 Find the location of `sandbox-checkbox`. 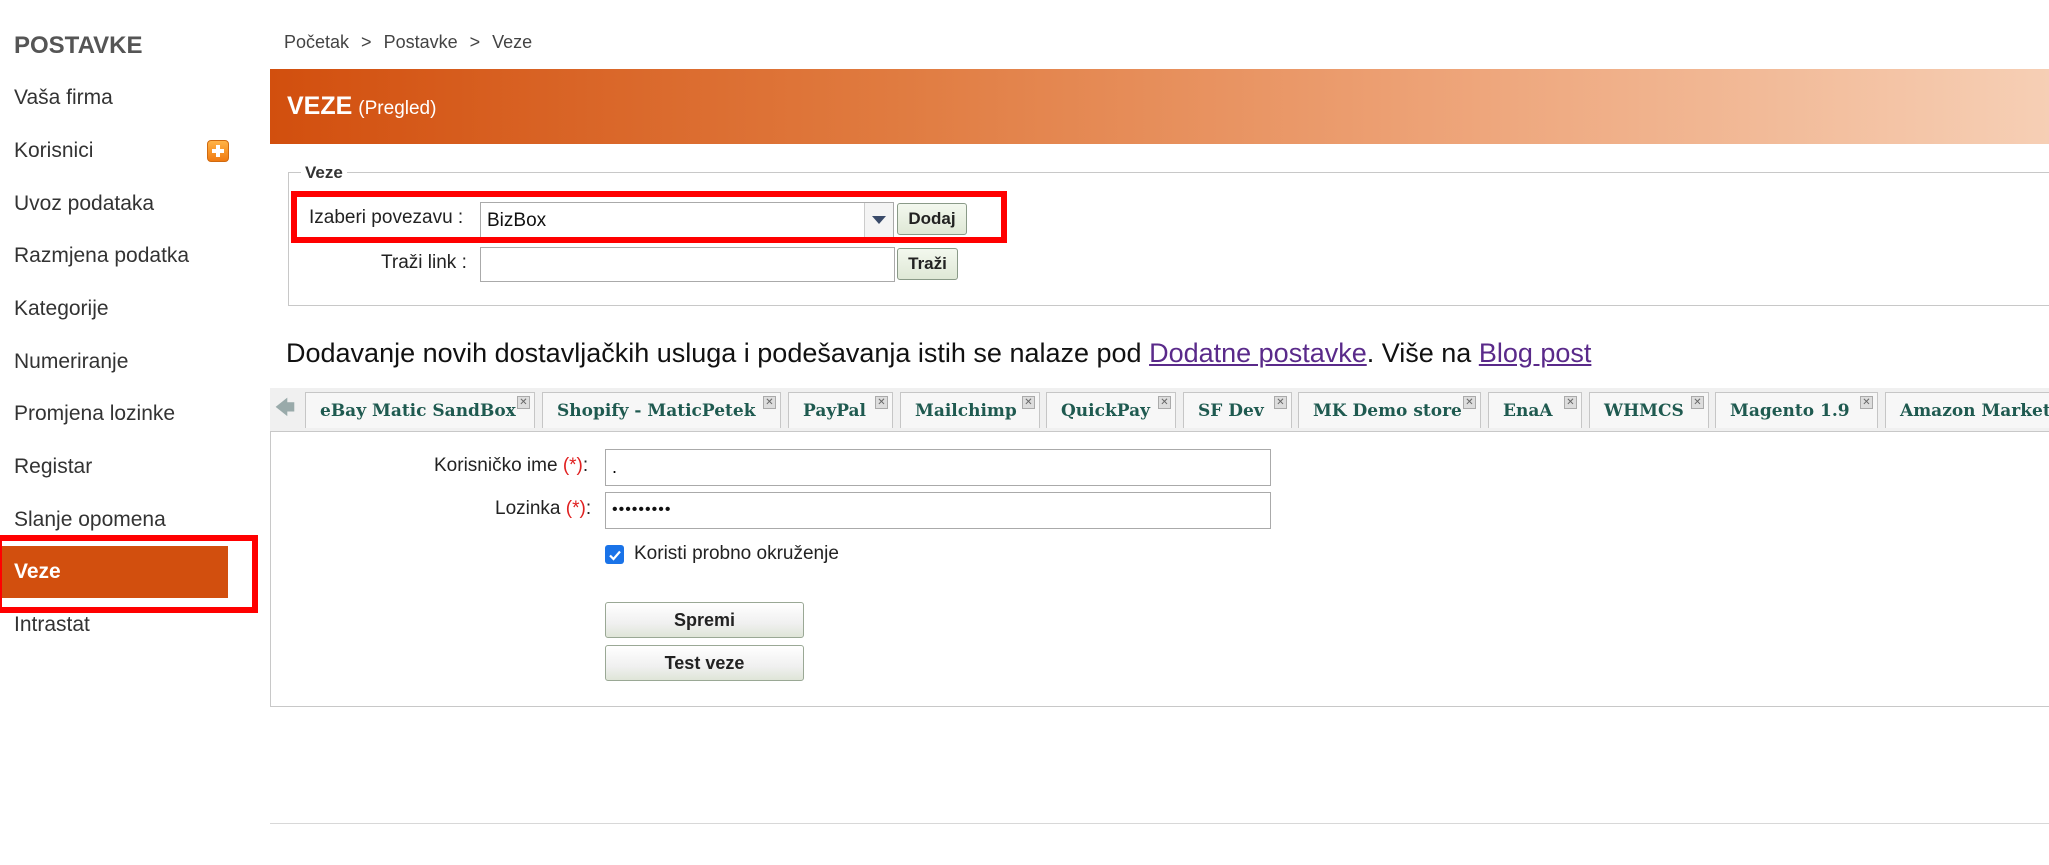

sandbox-checkbox is located at coordinates (614, 554).